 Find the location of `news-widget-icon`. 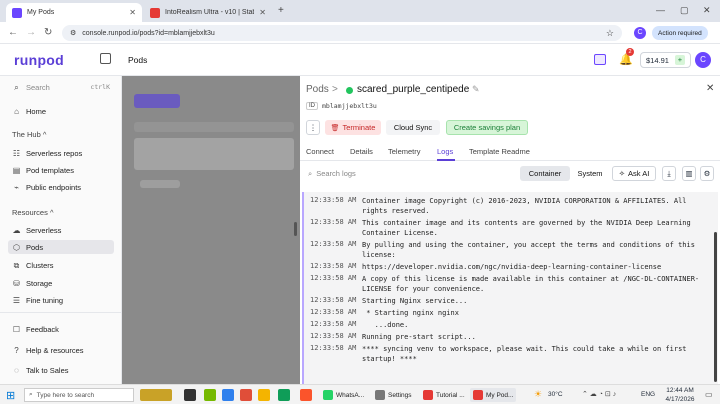

news-widget-icon is located at coordinates (156, 395).